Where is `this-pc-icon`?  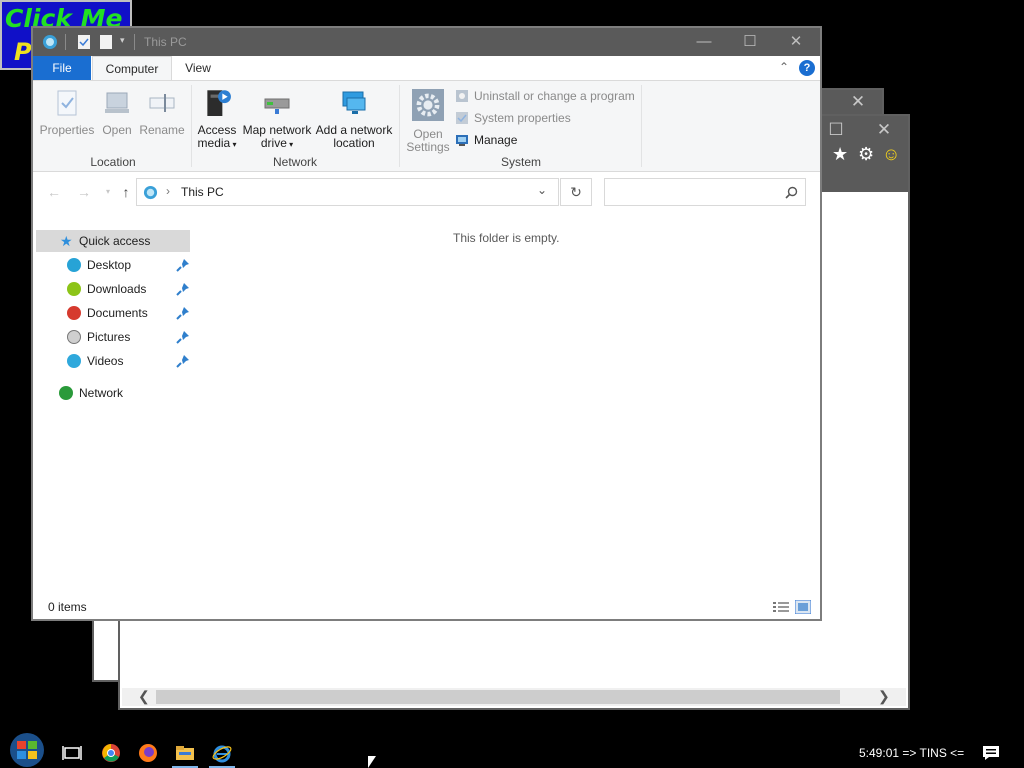 this-pc-icon is located at coordinates (150, 192).